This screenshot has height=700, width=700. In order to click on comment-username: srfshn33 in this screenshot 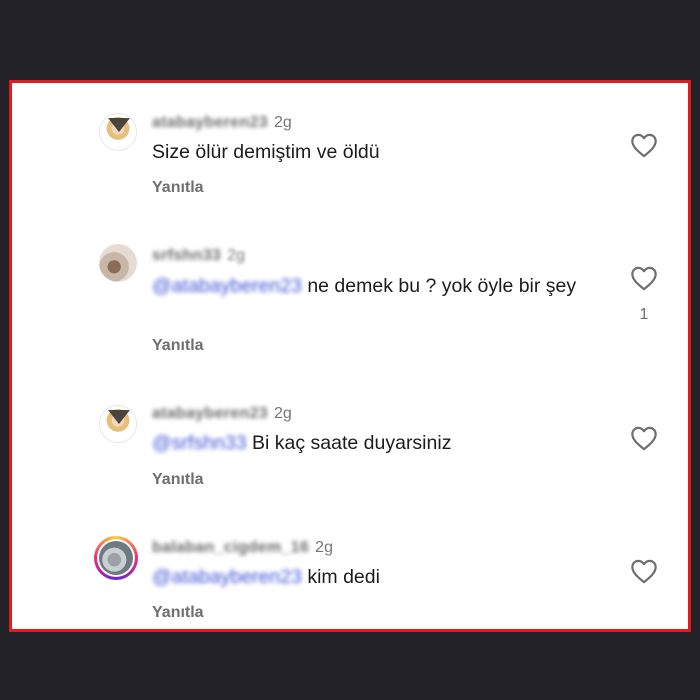, I will do `click(186, 256)`.